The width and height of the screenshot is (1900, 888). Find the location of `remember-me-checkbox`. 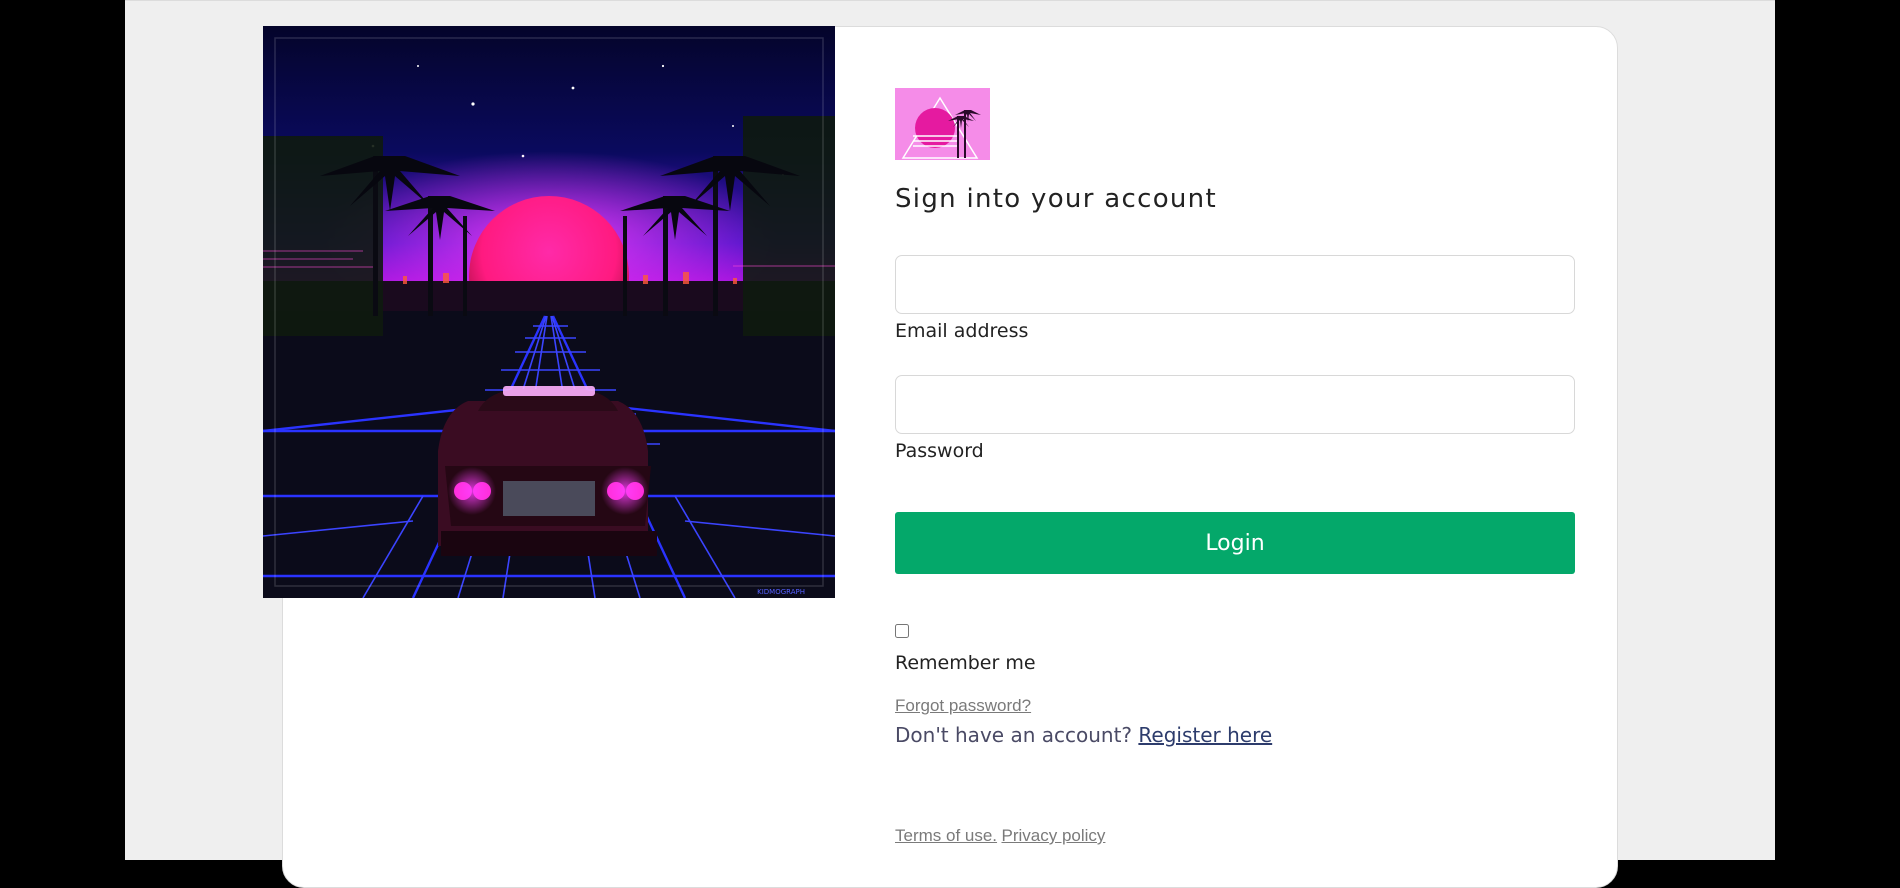

remember-me-checkbox is located at coordinates (902, 631).